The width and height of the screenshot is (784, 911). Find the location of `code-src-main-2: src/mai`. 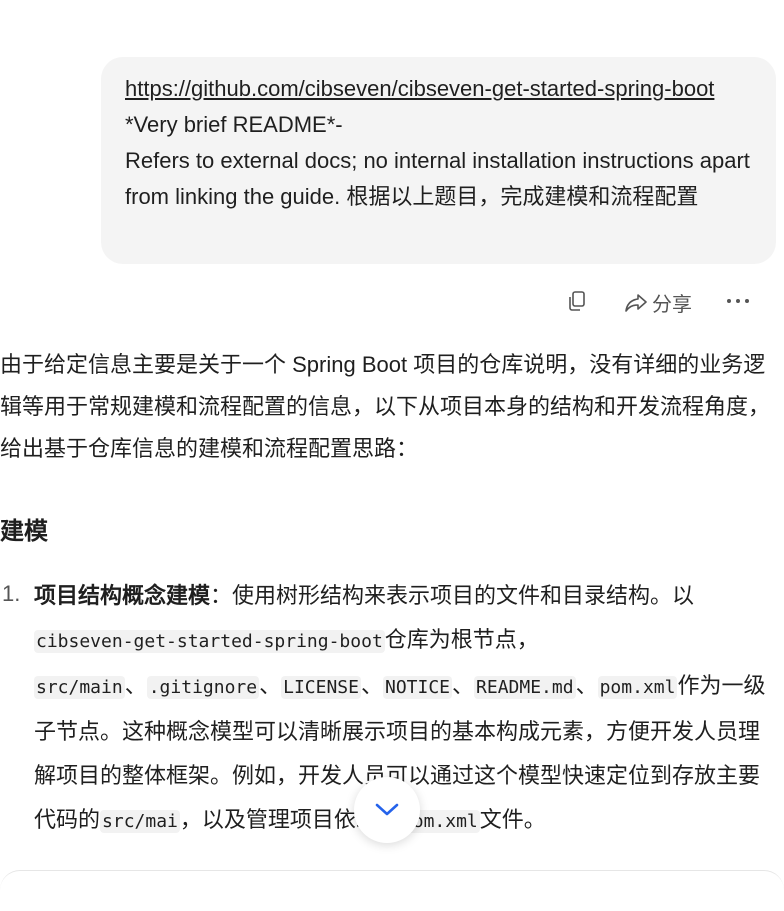

code-src-main-2: src/mai is located at coordinates (140, 821).